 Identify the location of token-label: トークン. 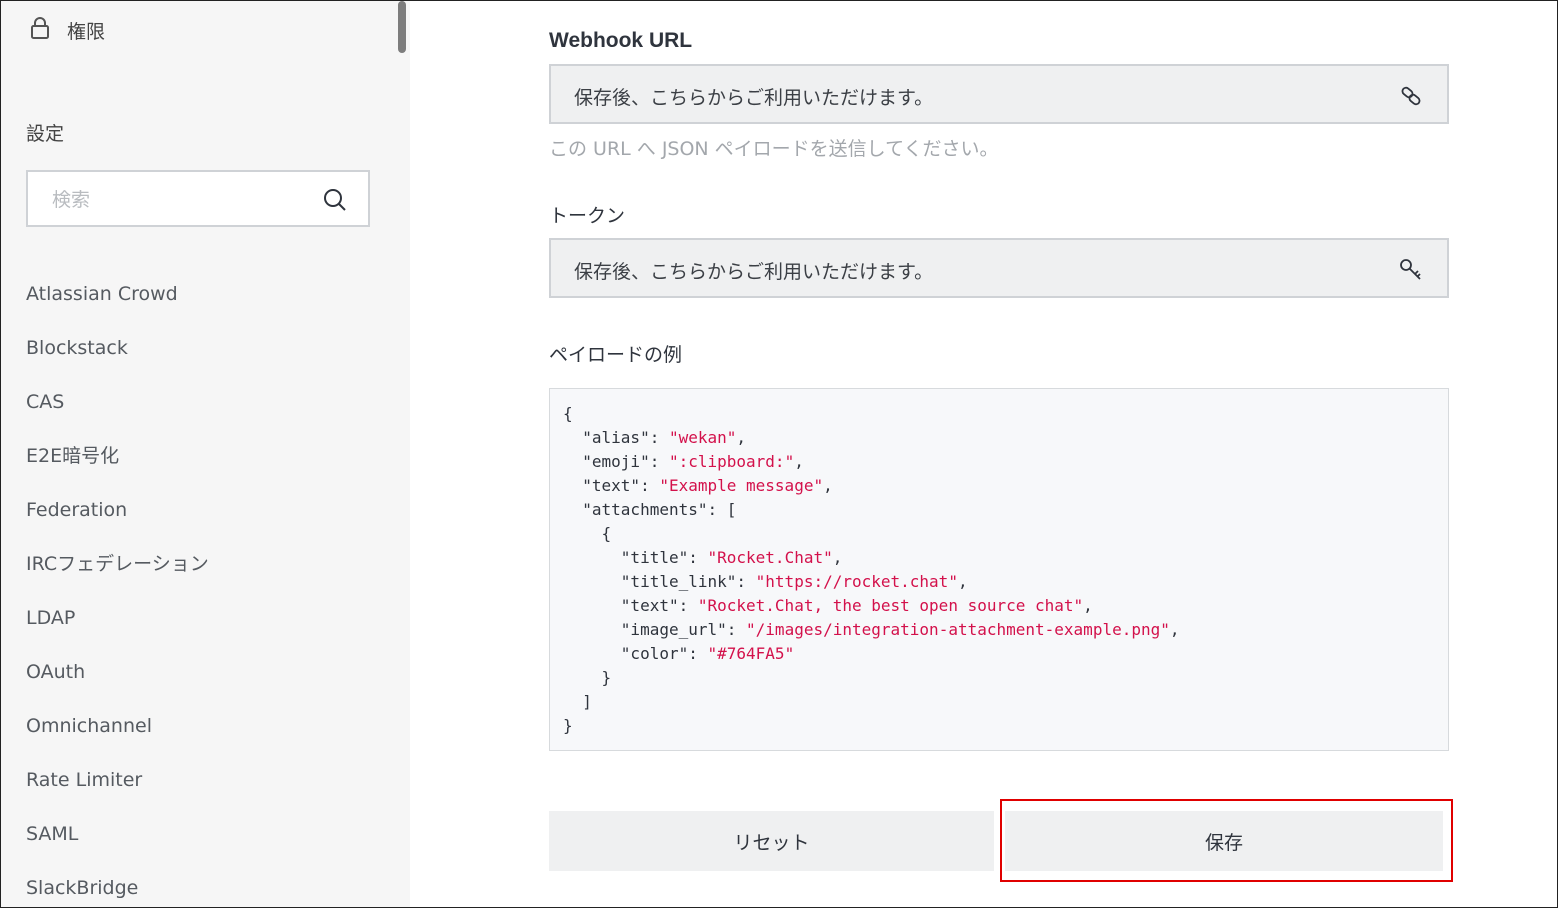
(587, 216).